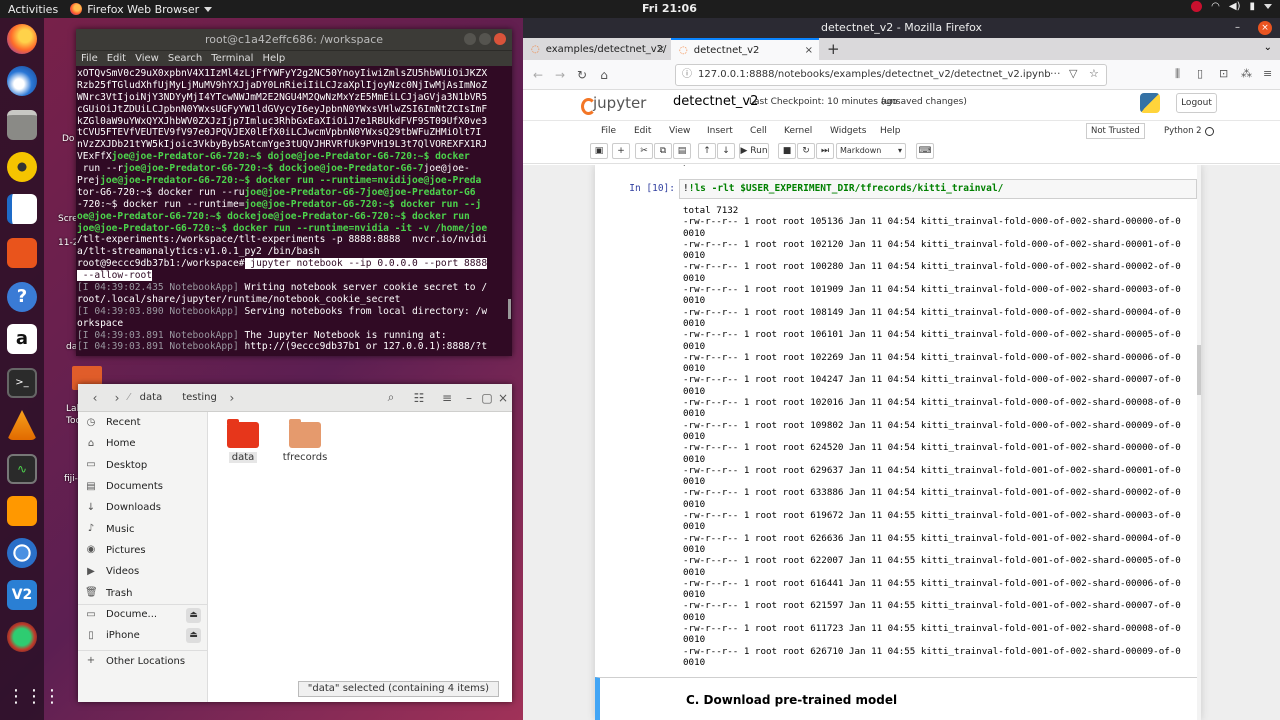 This screenshot has width=1280, height=720. Describe the element at coordinates (1223, 73) in the screenshot. I see `screenshot-icon: ⊡` at that location.